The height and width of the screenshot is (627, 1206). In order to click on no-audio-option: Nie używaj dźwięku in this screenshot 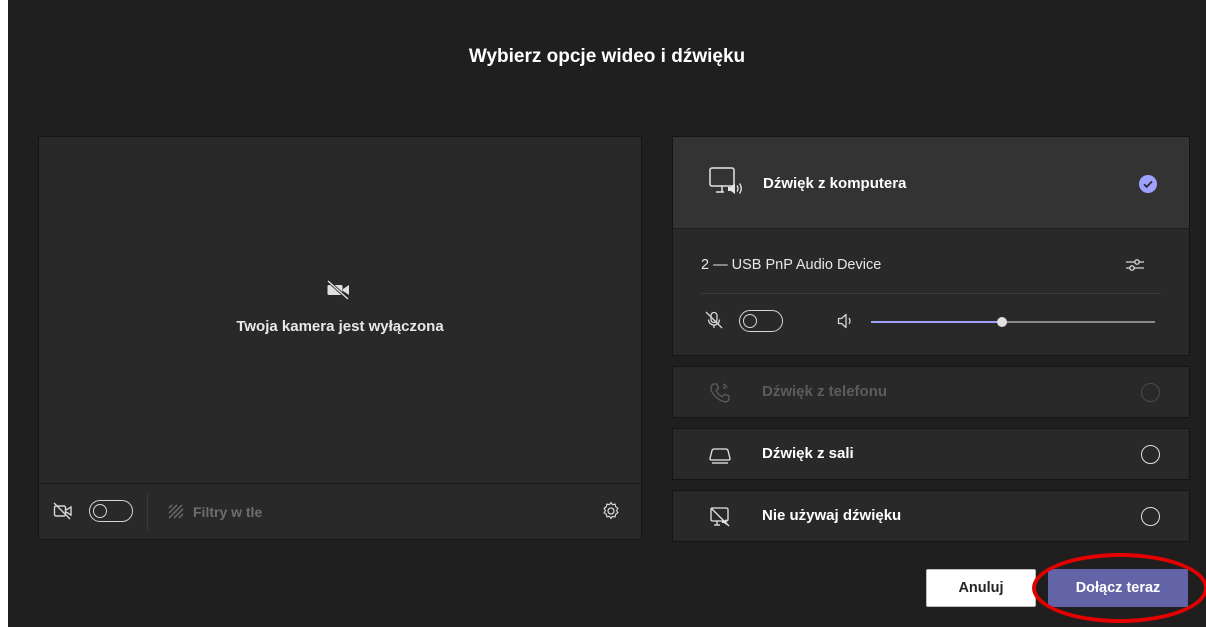, I will do `click(931, 516)`.